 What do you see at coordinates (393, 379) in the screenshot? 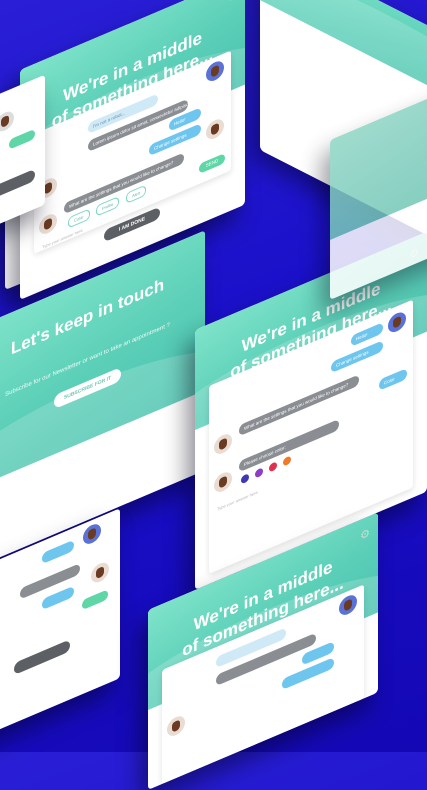
I see `message-bubble: Color` at bounding box center [393, 379].